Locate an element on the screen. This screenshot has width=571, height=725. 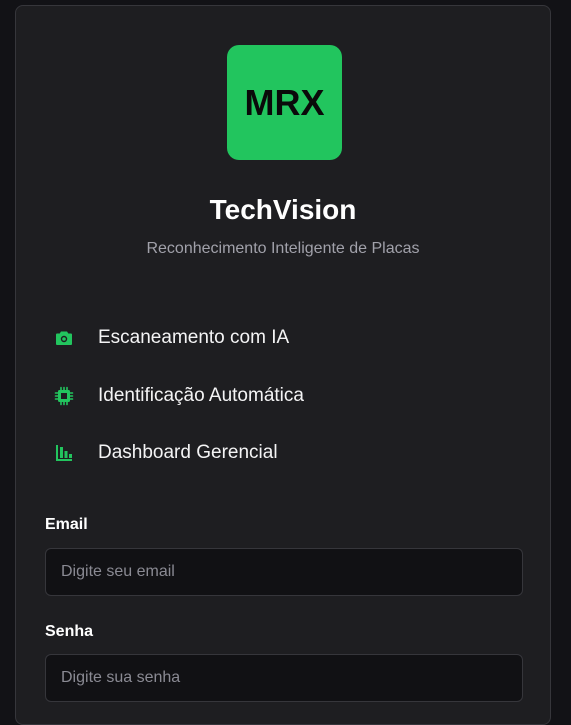
feature-label: Dashboard Gerencial is located at coordinates (188, 452).